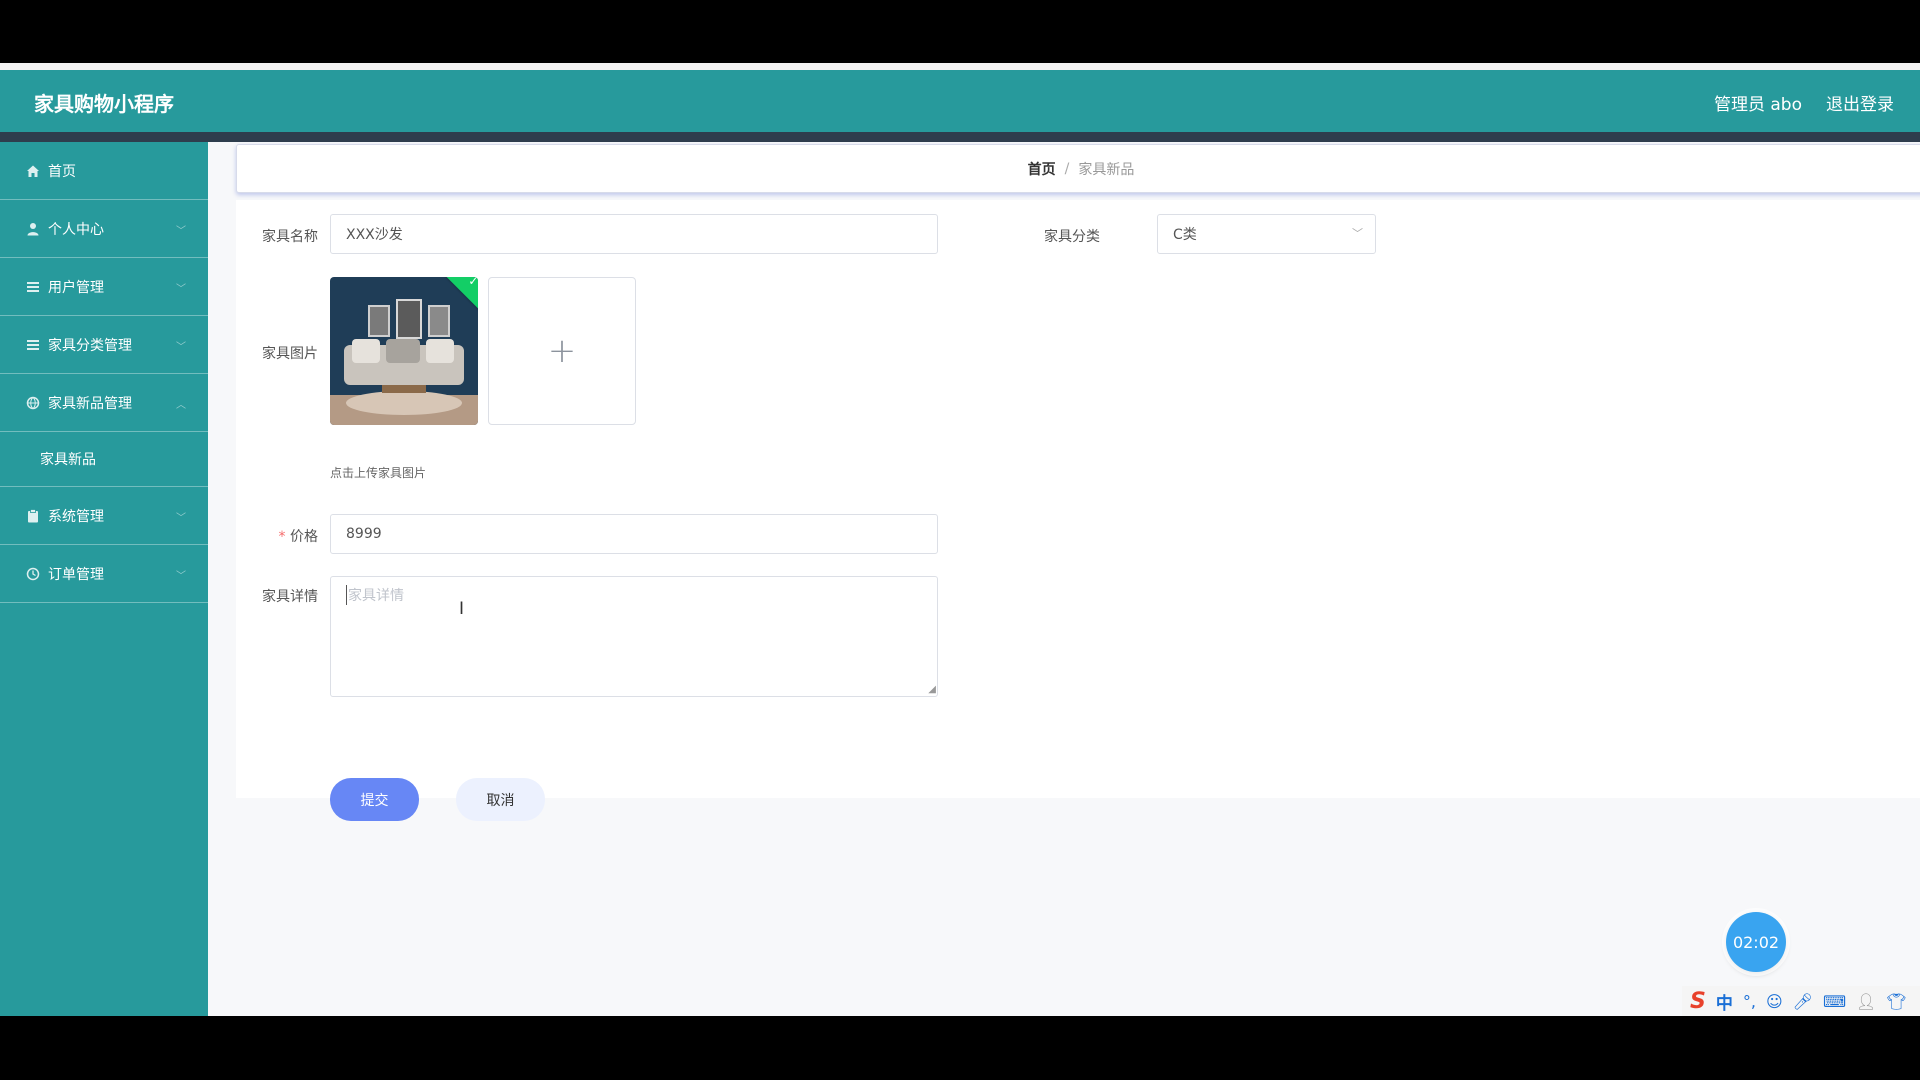 This screenshot has width=1920, height=1080. I want to click on sidebar-item-label: 订单管理, so click(76, 574).